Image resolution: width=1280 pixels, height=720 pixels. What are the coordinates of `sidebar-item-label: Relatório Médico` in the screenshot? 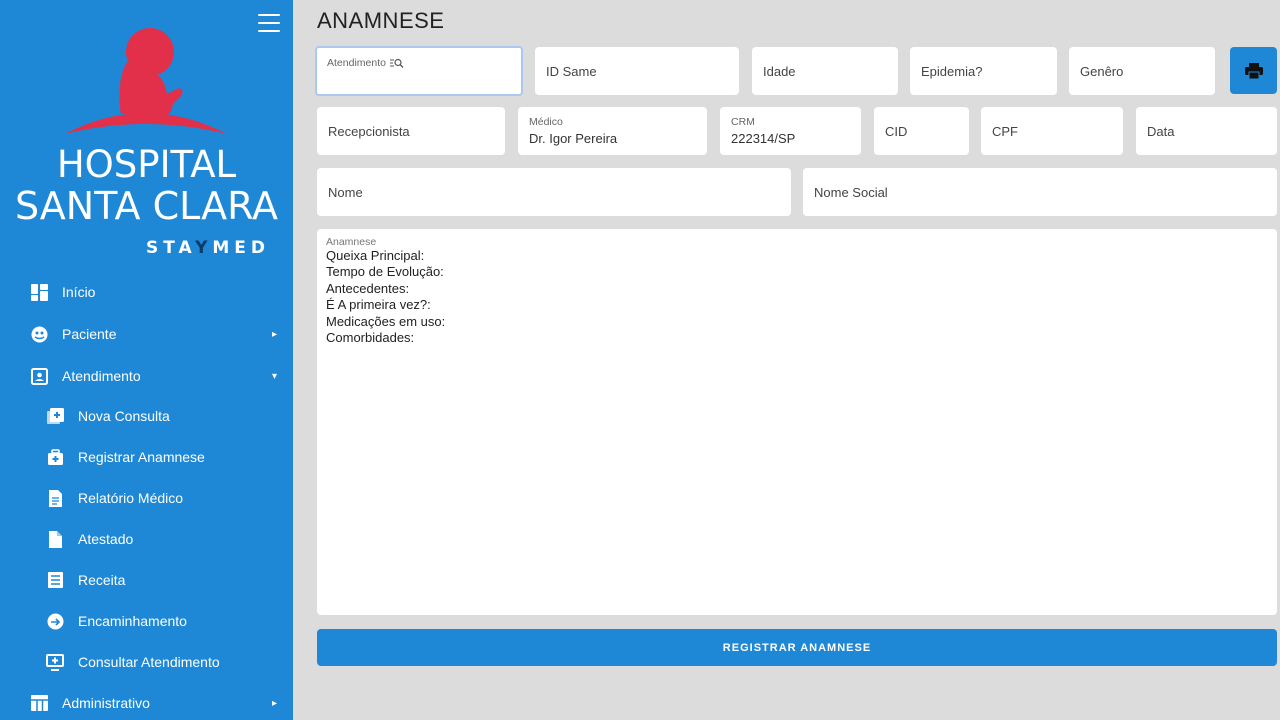 It's located at (131, 498).